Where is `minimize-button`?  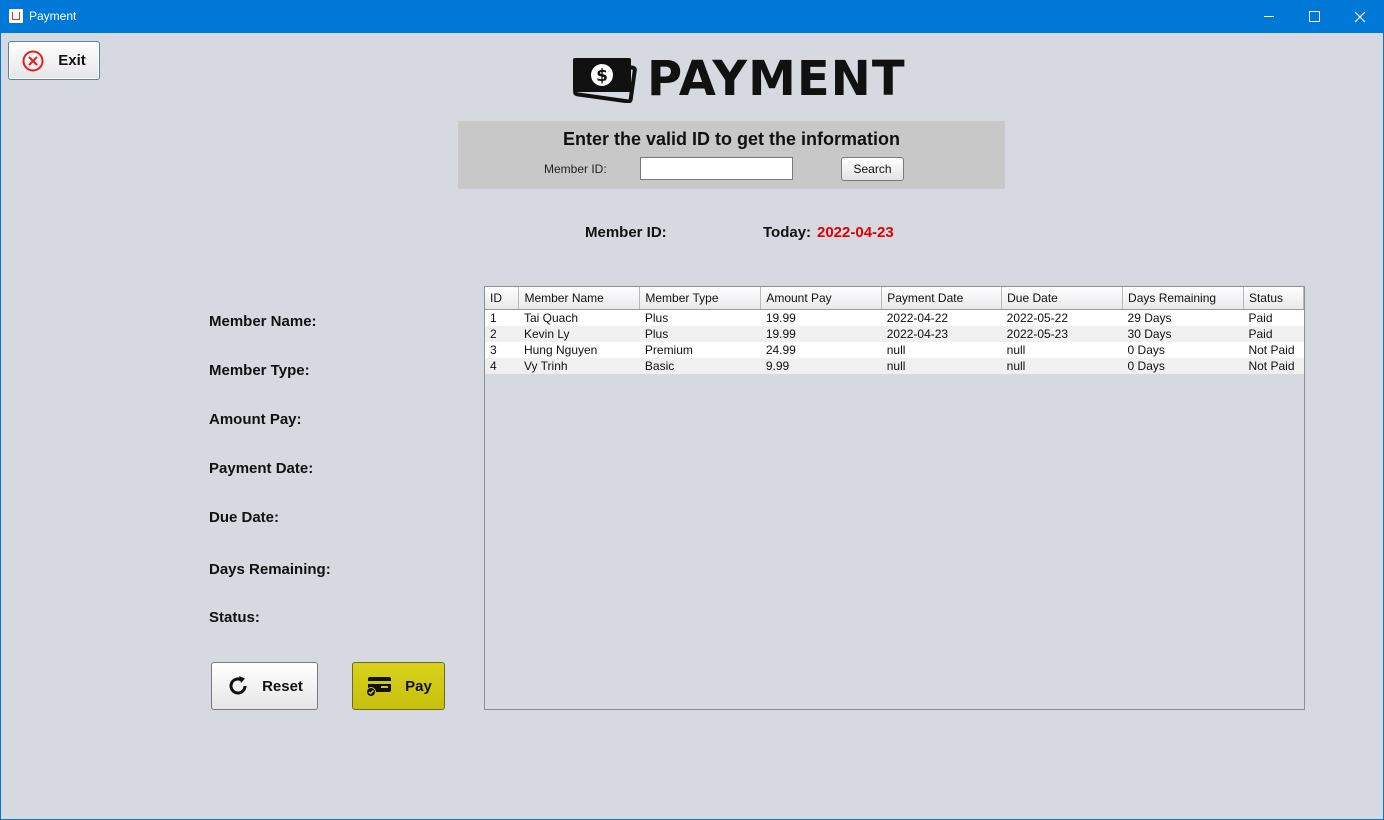
minimize-button is located at coordinates (1269, 16).